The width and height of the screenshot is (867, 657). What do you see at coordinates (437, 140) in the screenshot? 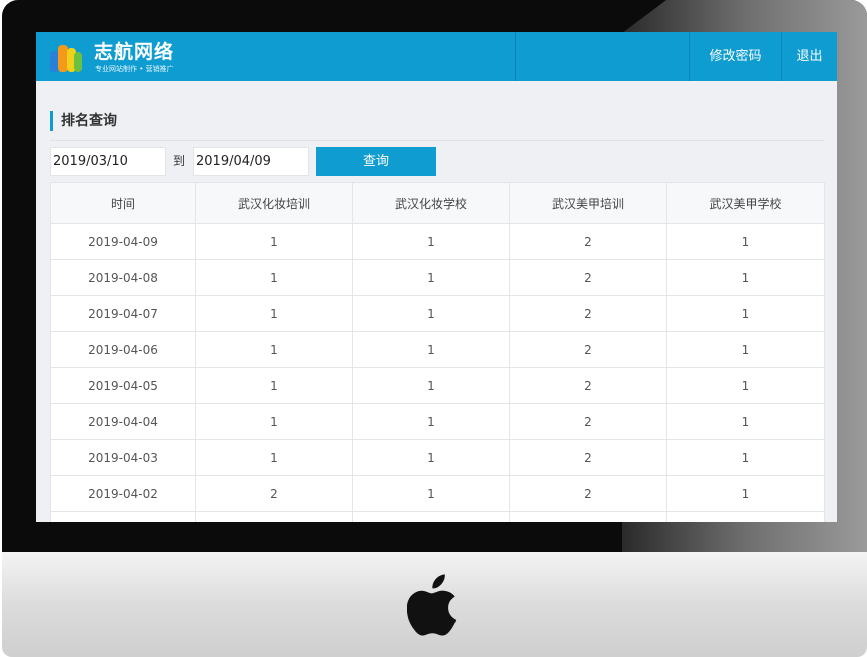
I see `title-divider` at bounding box center [437, 140].